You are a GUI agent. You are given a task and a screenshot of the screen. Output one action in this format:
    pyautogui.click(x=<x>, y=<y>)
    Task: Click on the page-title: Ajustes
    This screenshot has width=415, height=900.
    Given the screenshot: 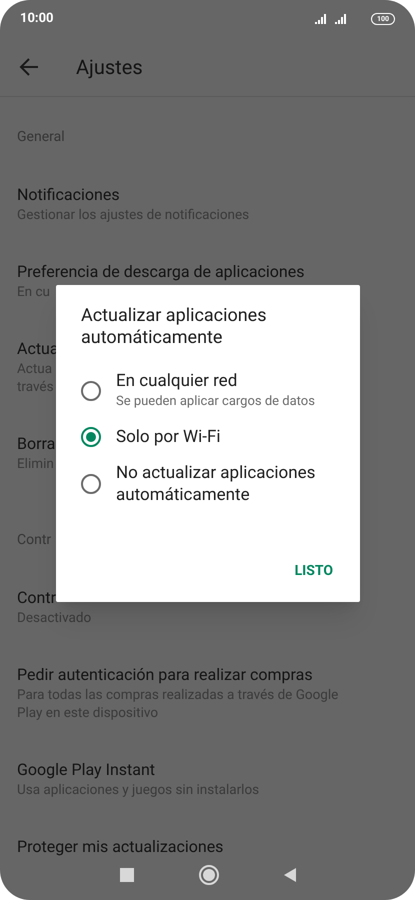 What is the action you would take?
    pyautogui.click(x=109, y=67)
    